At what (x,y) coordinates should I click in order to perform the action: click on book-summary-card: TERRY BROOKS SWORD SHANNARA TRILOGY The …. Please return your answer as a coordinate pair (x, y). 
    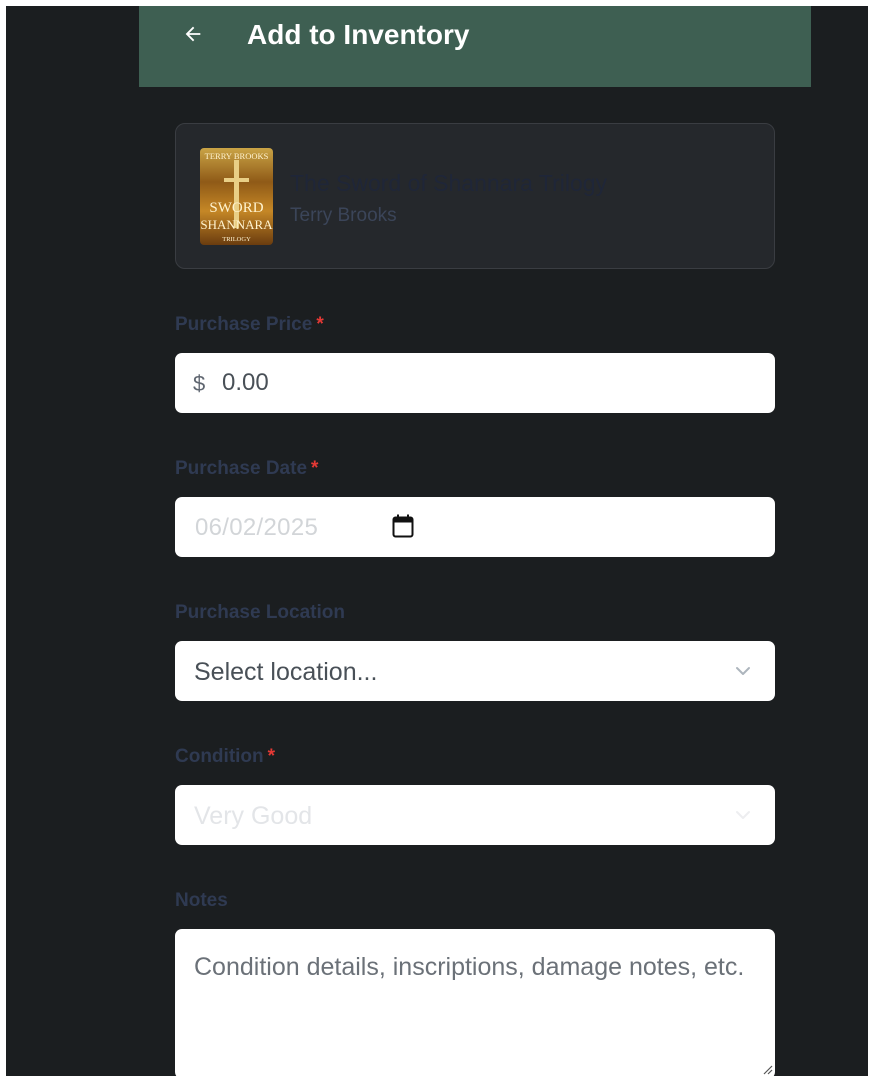
    Looking at the image, I should click on (475, 196).